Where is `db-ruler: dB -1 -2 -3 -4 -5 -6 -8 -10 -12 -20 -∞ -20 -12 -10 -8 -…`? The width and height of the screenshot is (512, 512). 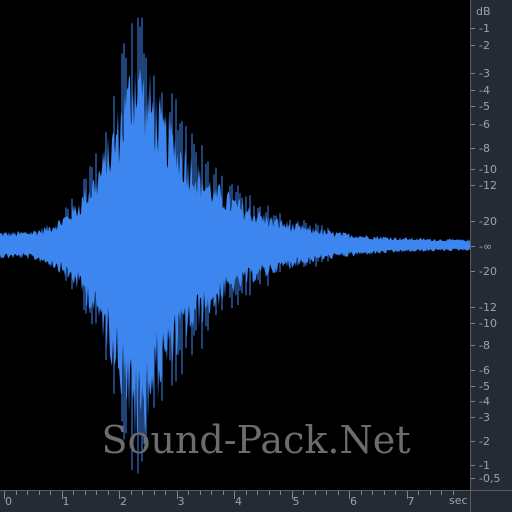
db-ruler: dB -1 -2 -3 -4 -5 -6 -8 -10 -12 -20 -∞ -20 -12 -10 -8 -… is located at coordinates (491, 245).